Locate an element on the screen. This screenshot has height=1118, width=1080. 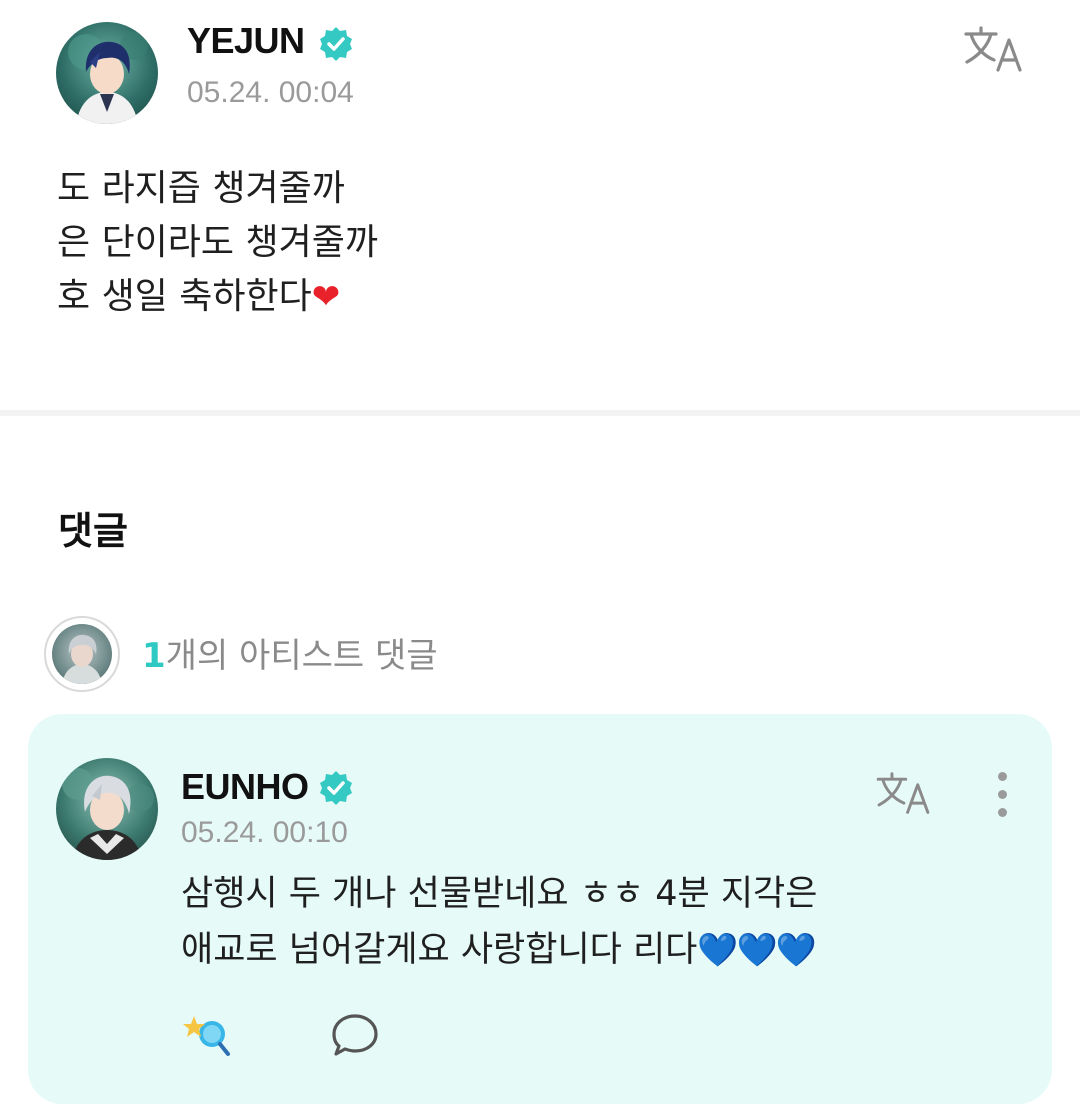
comment-timestamp: 05.24. 00:10 is located at coordinates (264, 832).